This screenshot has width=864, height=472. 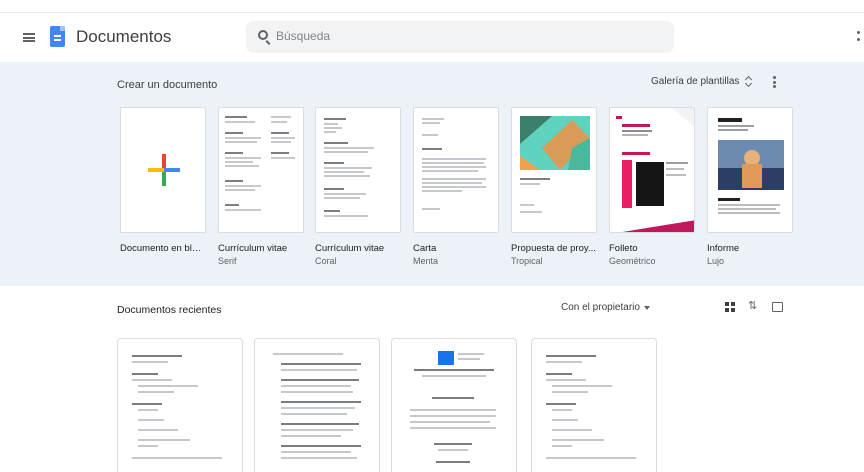 What do you see at coordinates (169, 310) in the screenshot?
I see `recent-documents-label: Documentos recientes` at bounding box center [169, 310].